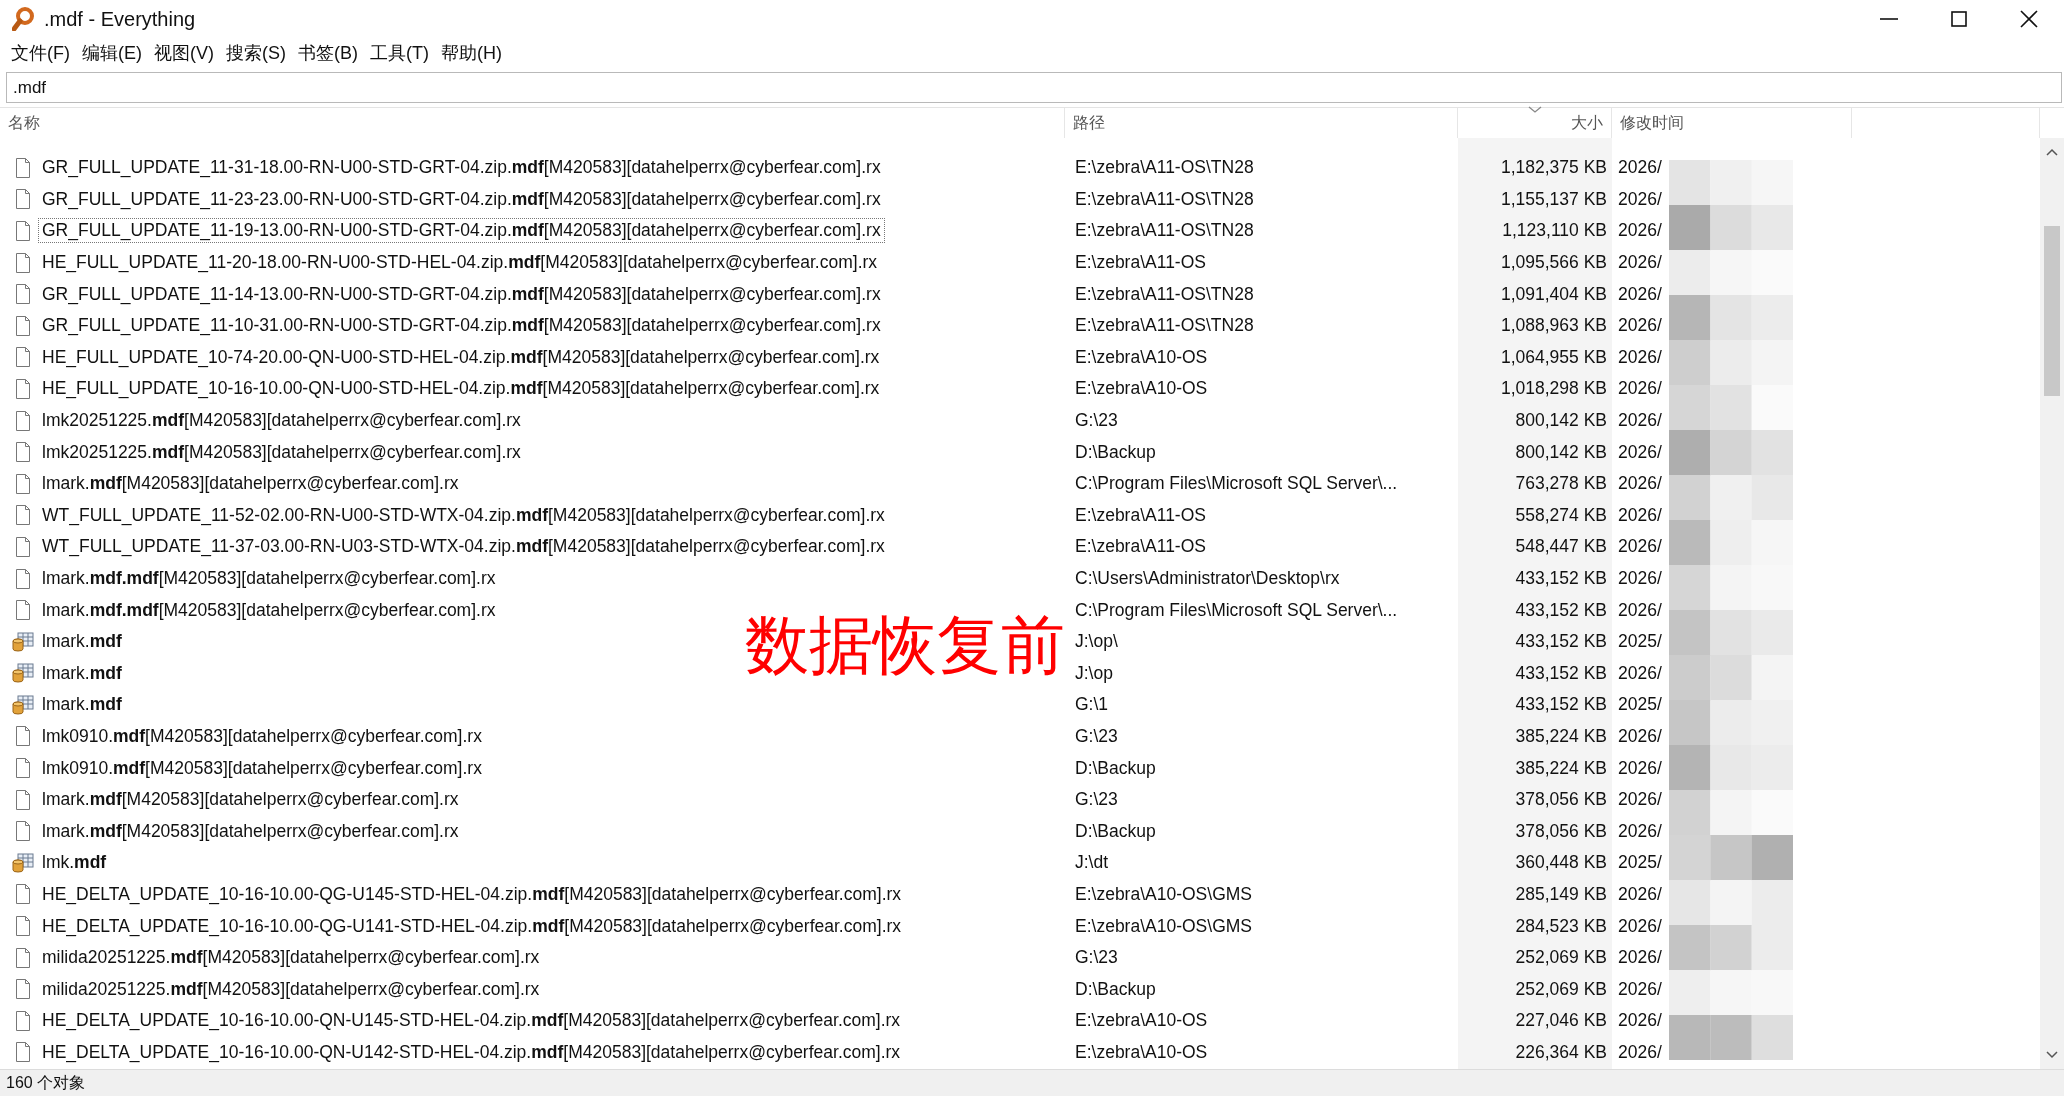 Image resolution: width=2064 pixels, height=1096 pixels. What do you see at coordinates (1561, 800) in the screenshot?
I see `size-cell-text: 378,056 KB` at bounding box center [1561, 800].